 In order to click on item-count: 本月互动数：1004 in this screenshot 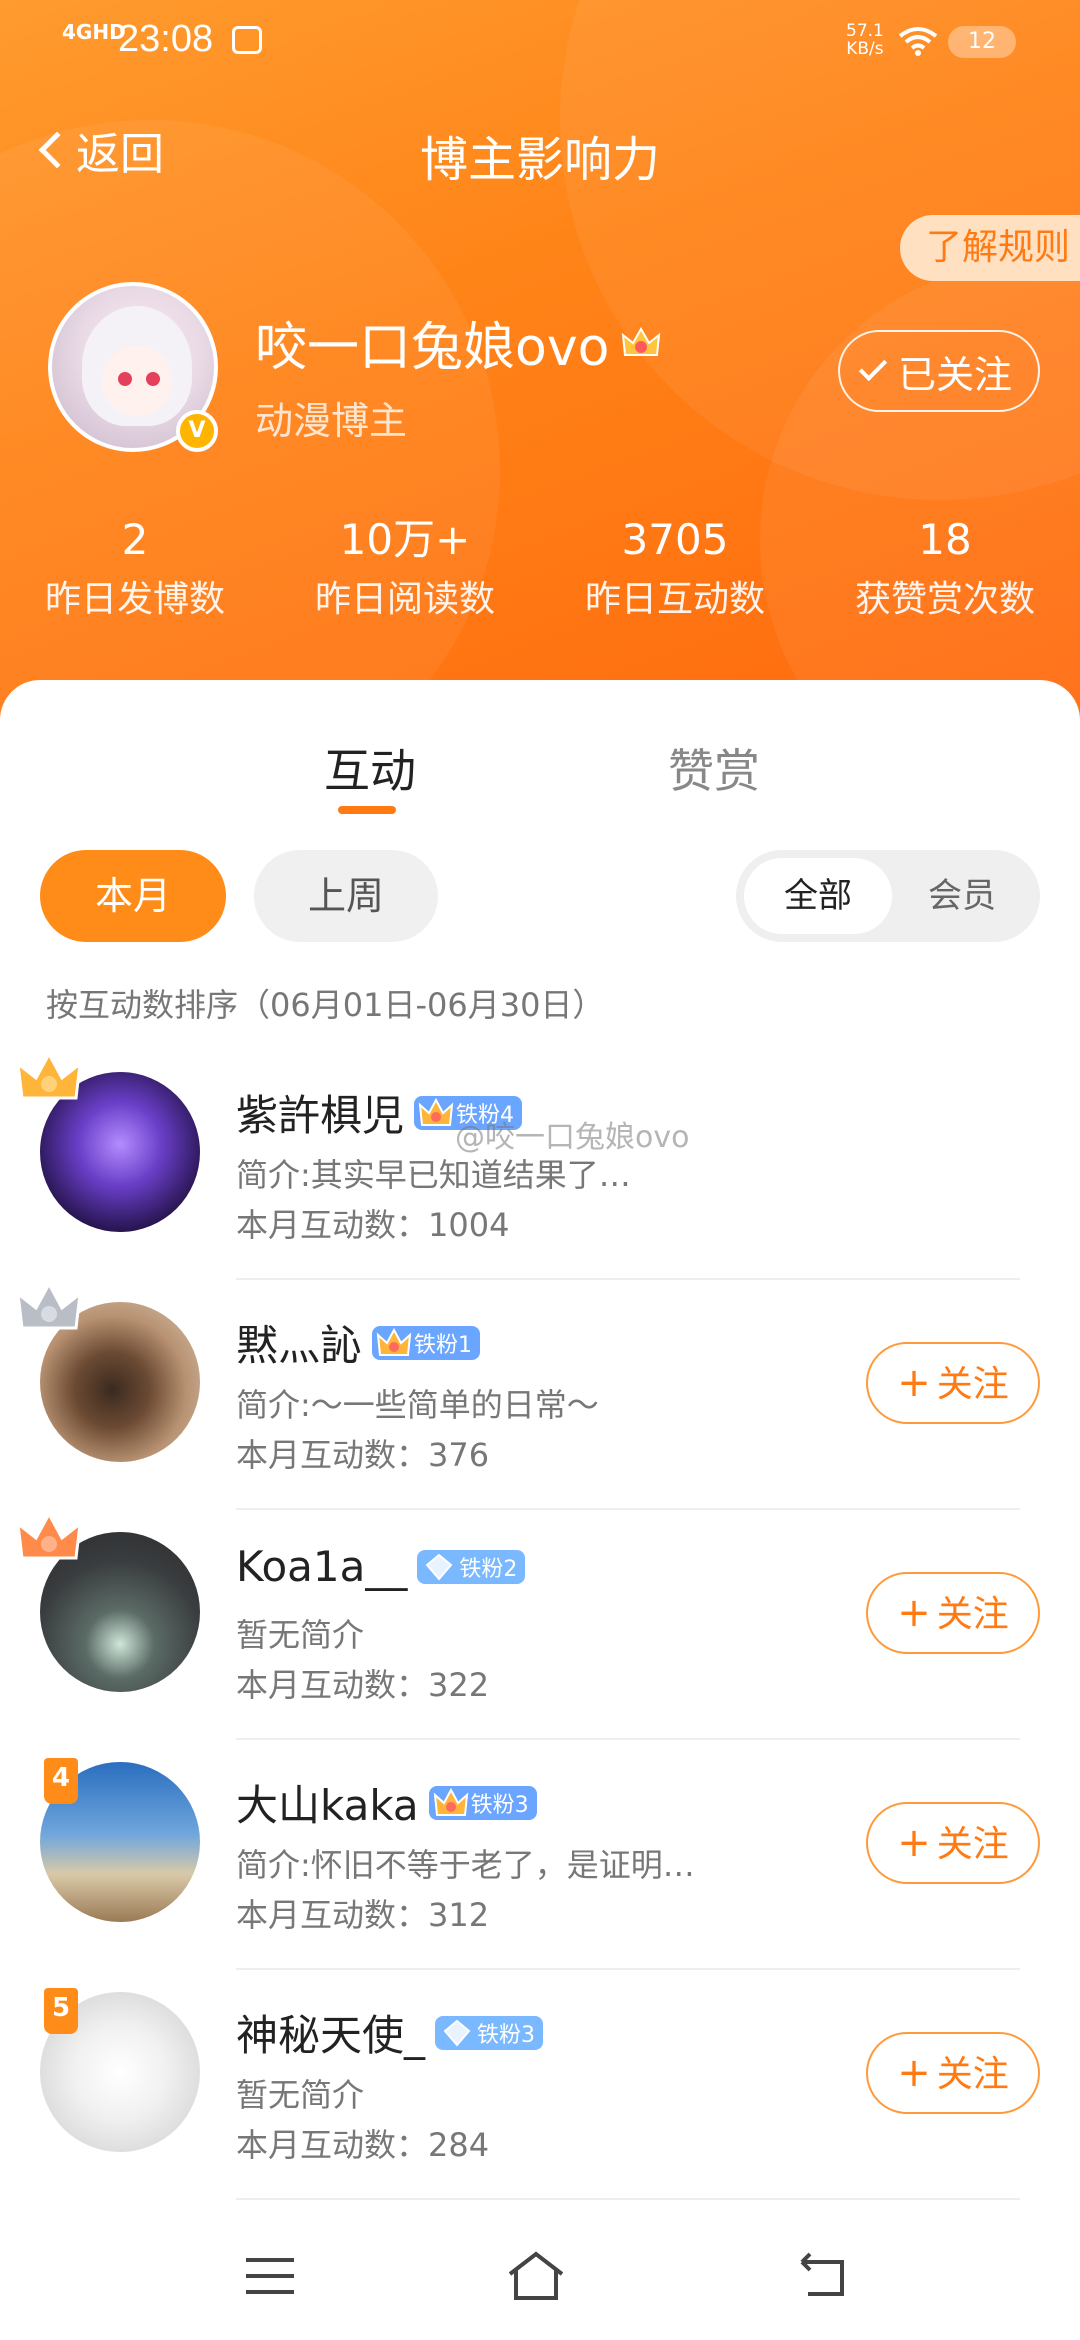, I will do `click(373, 1225)`.